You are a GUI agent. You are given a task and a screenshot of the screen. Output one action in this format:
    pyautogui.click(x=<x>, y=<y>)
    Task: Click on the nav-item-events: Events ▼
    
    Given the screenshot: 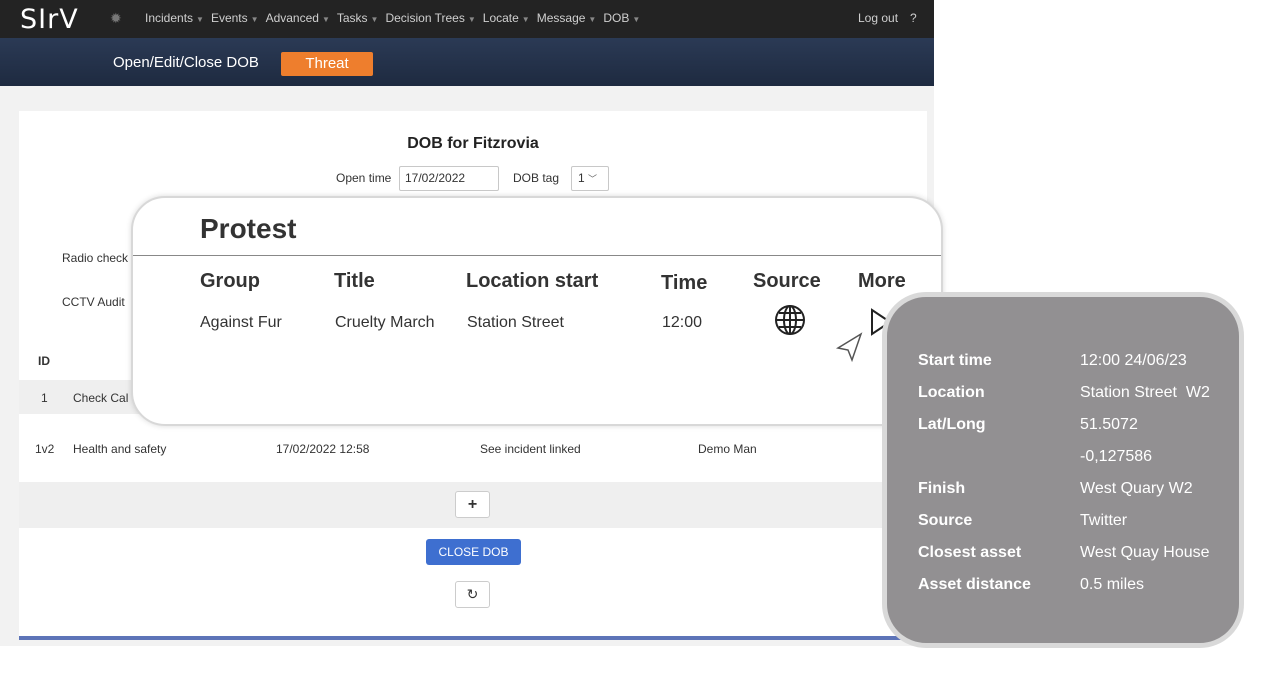 What is the action you would take?
    pyautogui.click(x=235, y=18)
    